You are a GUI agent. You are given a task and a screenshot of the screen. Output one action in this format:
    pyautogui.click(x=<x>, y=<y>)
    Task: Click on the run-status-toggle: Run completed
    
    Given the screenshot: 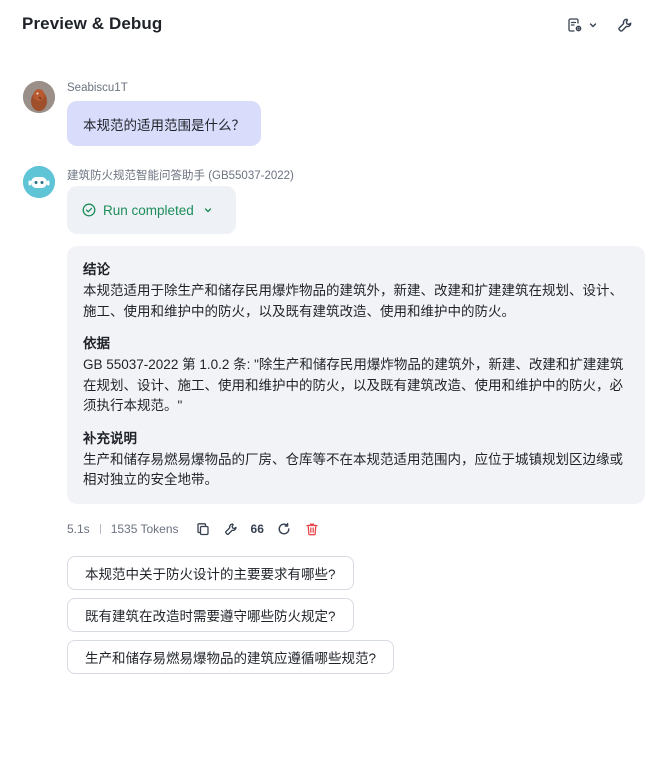 What is the action you would take?
    pyautogui.click(x=151, y=210)
    